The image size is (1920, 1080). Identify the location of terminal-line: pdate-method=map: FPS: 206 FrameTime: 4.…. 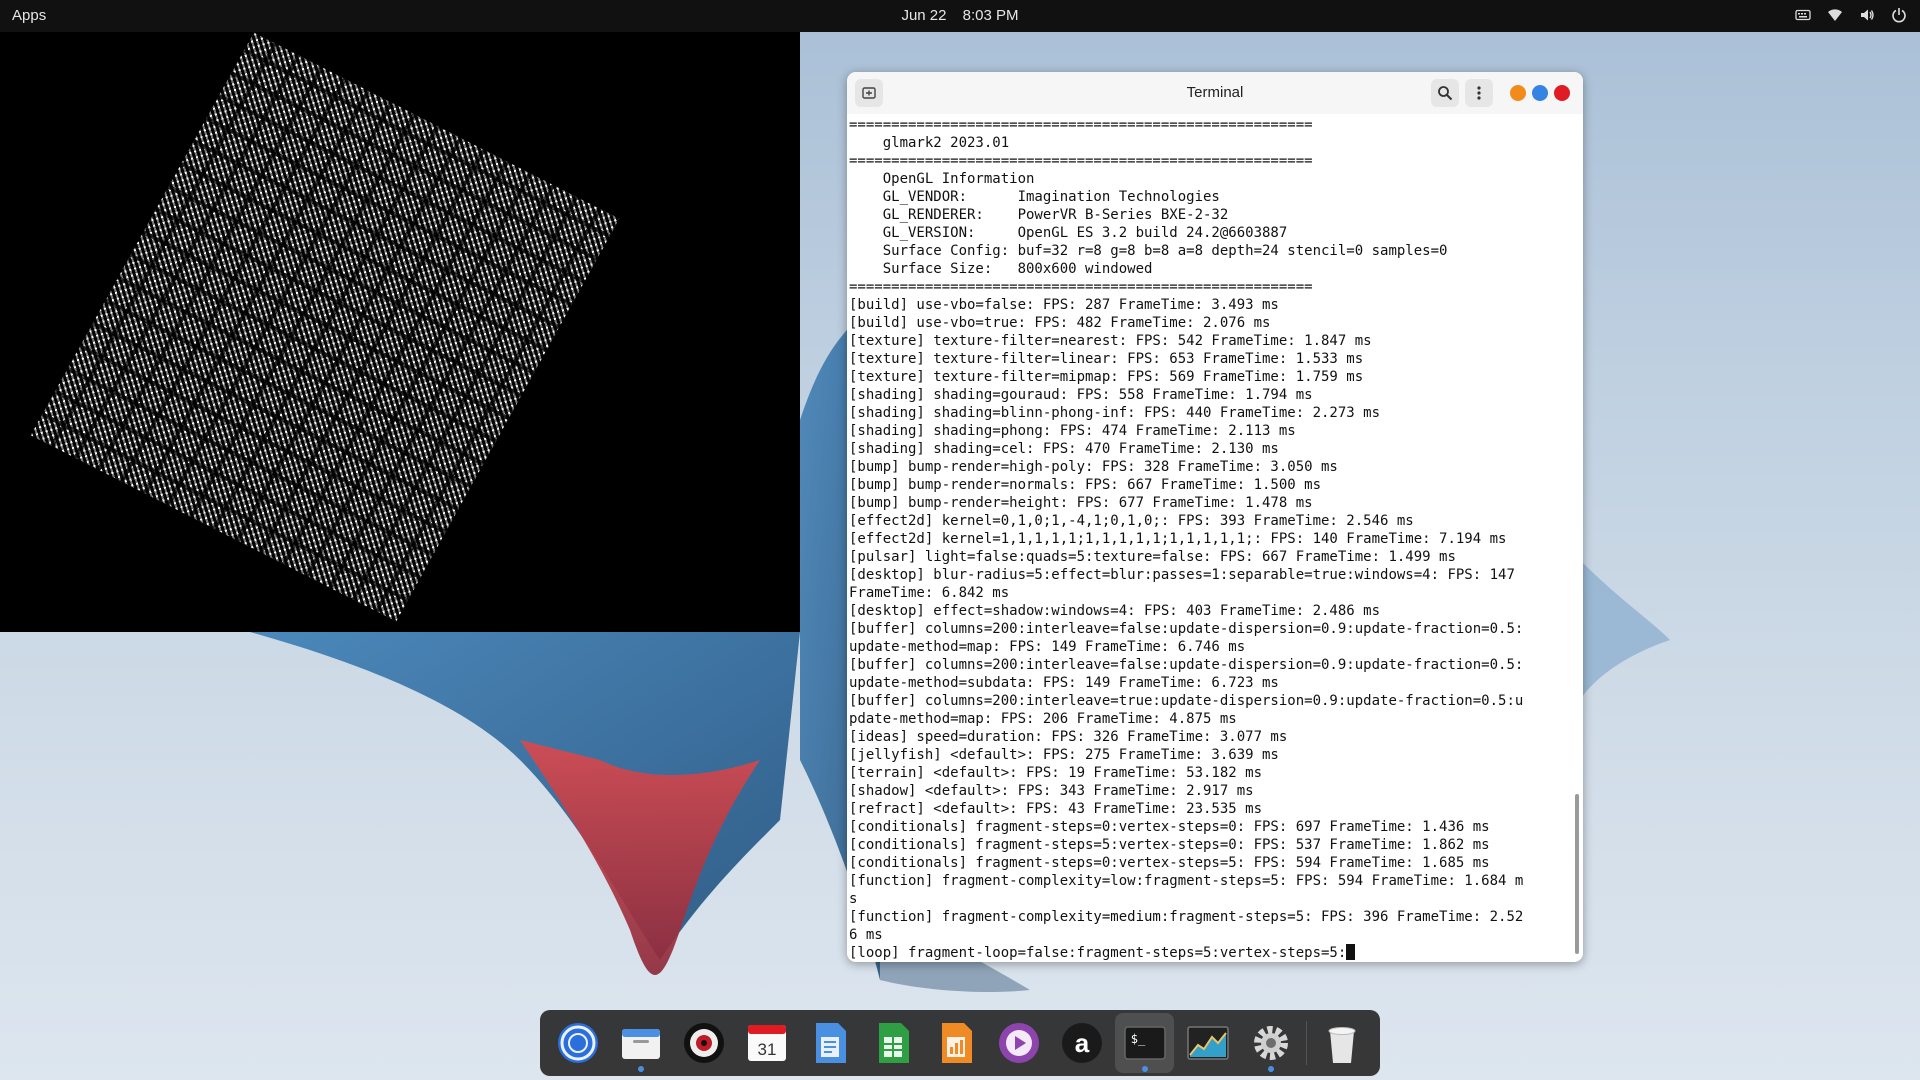
(1043, 719).